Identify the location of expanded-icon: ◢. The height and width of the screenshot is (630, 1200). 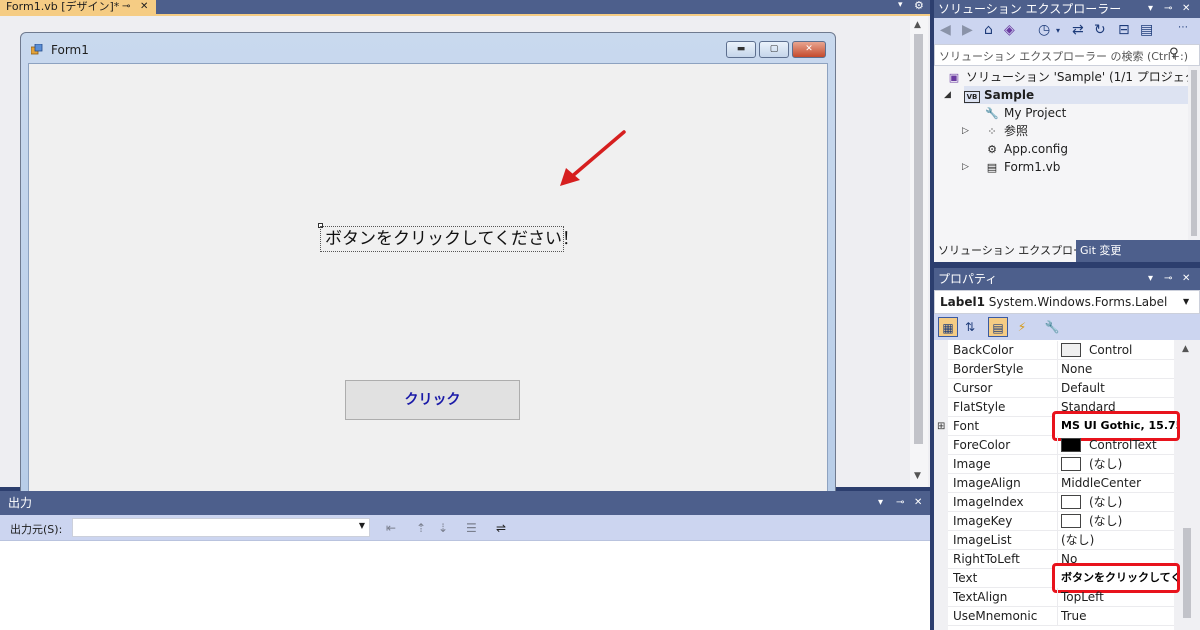
(947, 95).